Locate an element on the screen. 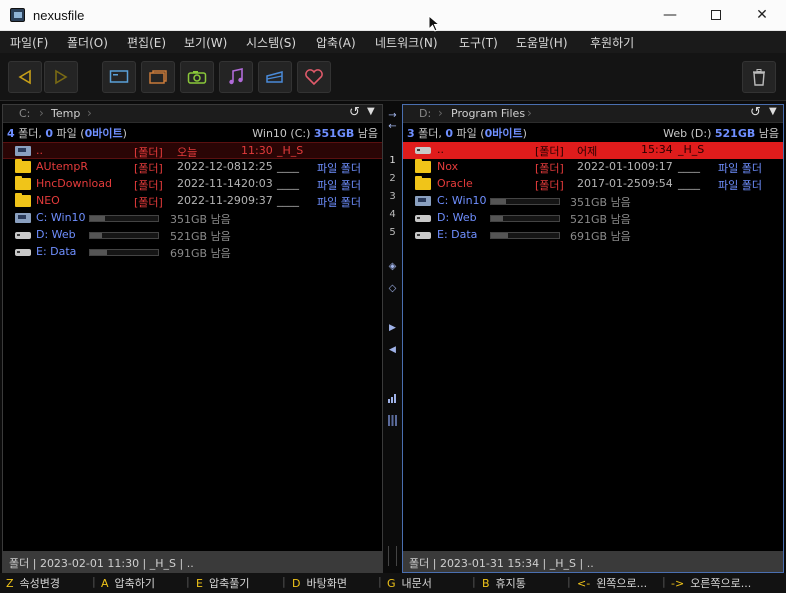 This screenshot has height=593, width=786. file-name: NEO is located at coordinates (48, 200).